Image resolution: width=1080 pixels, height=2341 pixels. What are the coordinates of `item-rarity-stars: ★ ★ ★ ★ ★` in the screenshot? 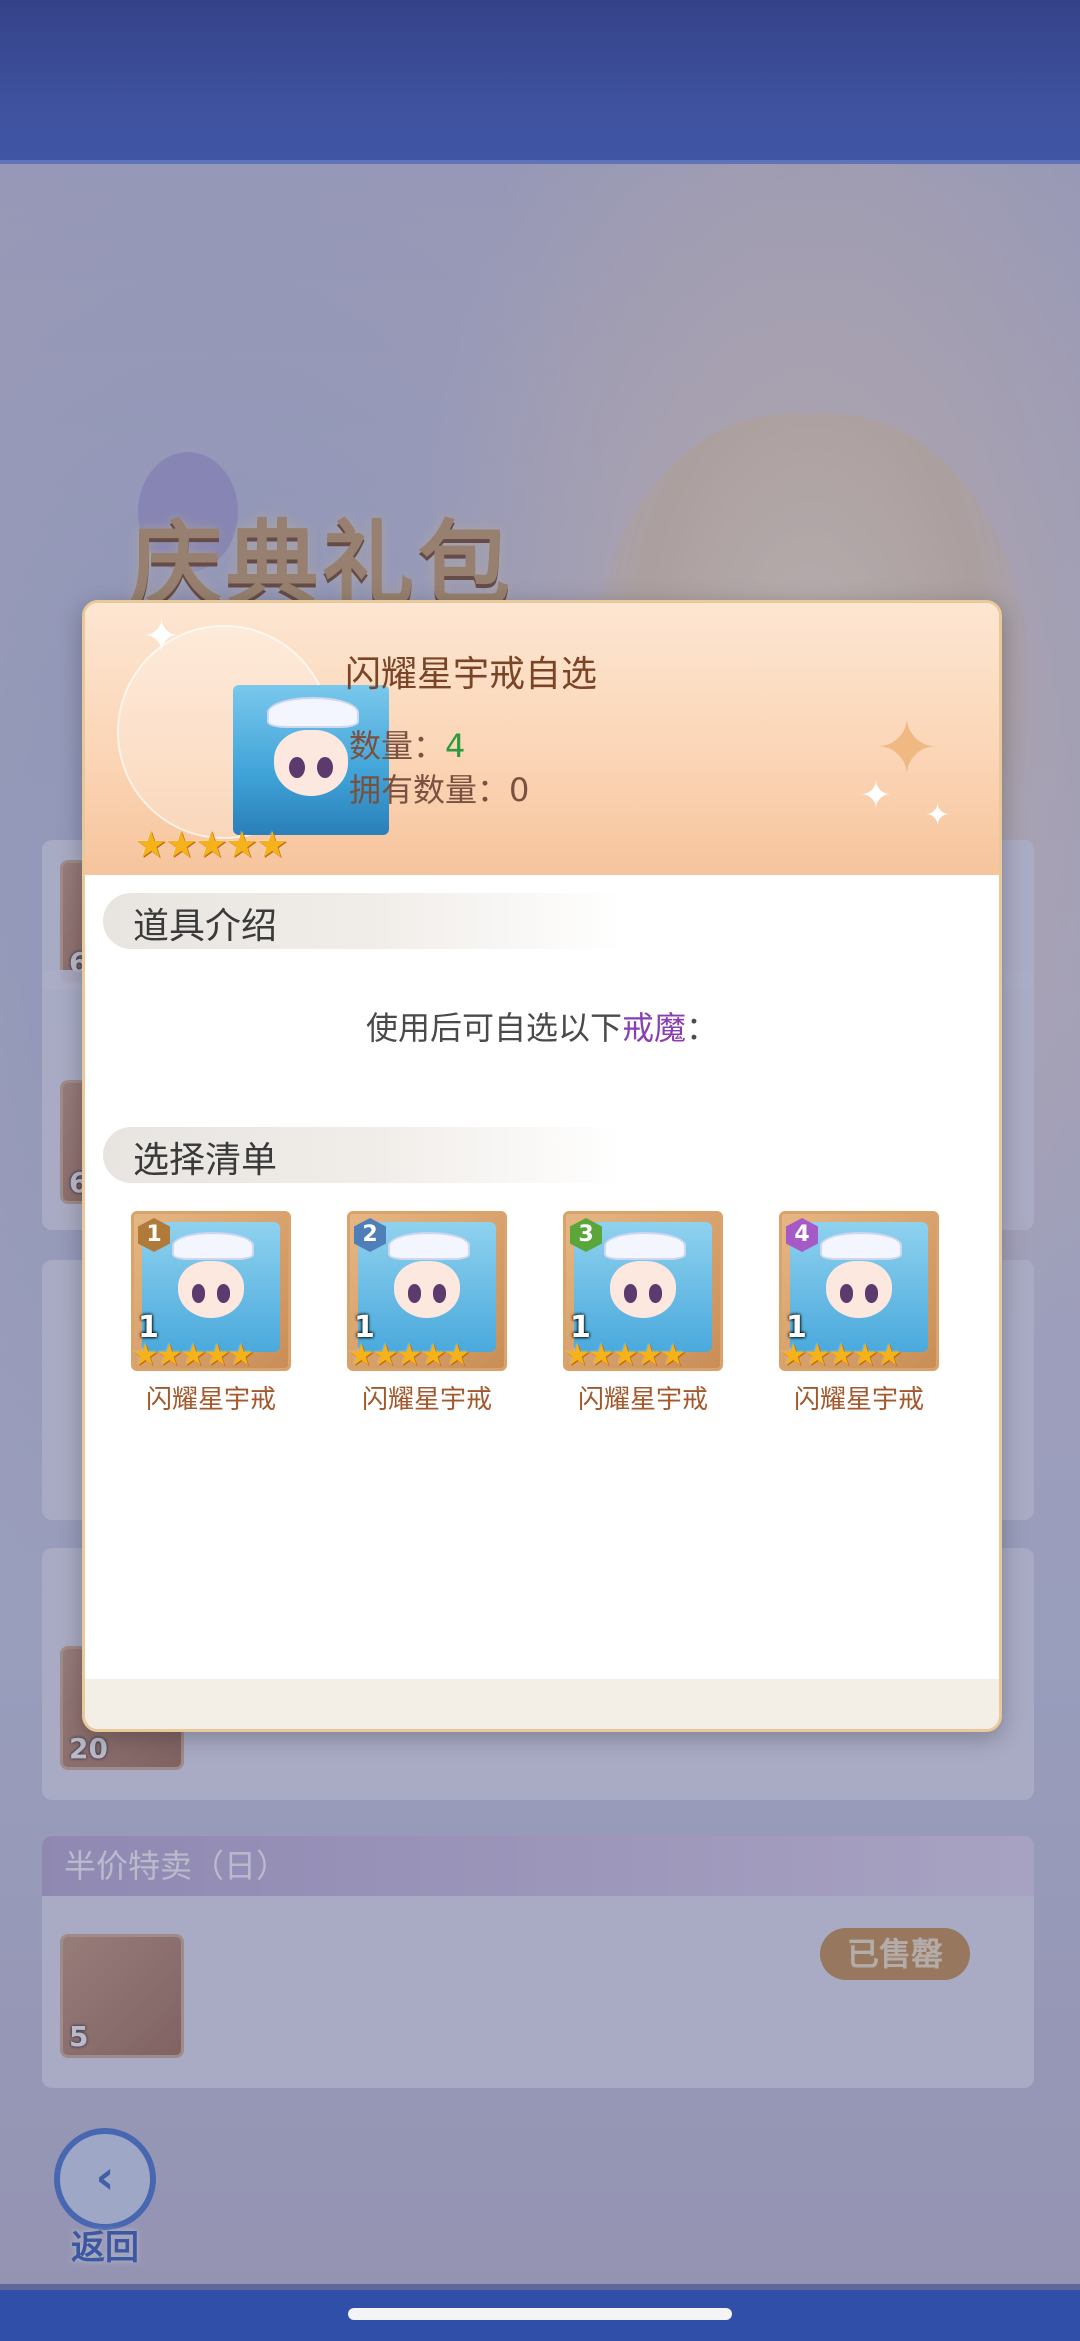 It's located at (211, 845).